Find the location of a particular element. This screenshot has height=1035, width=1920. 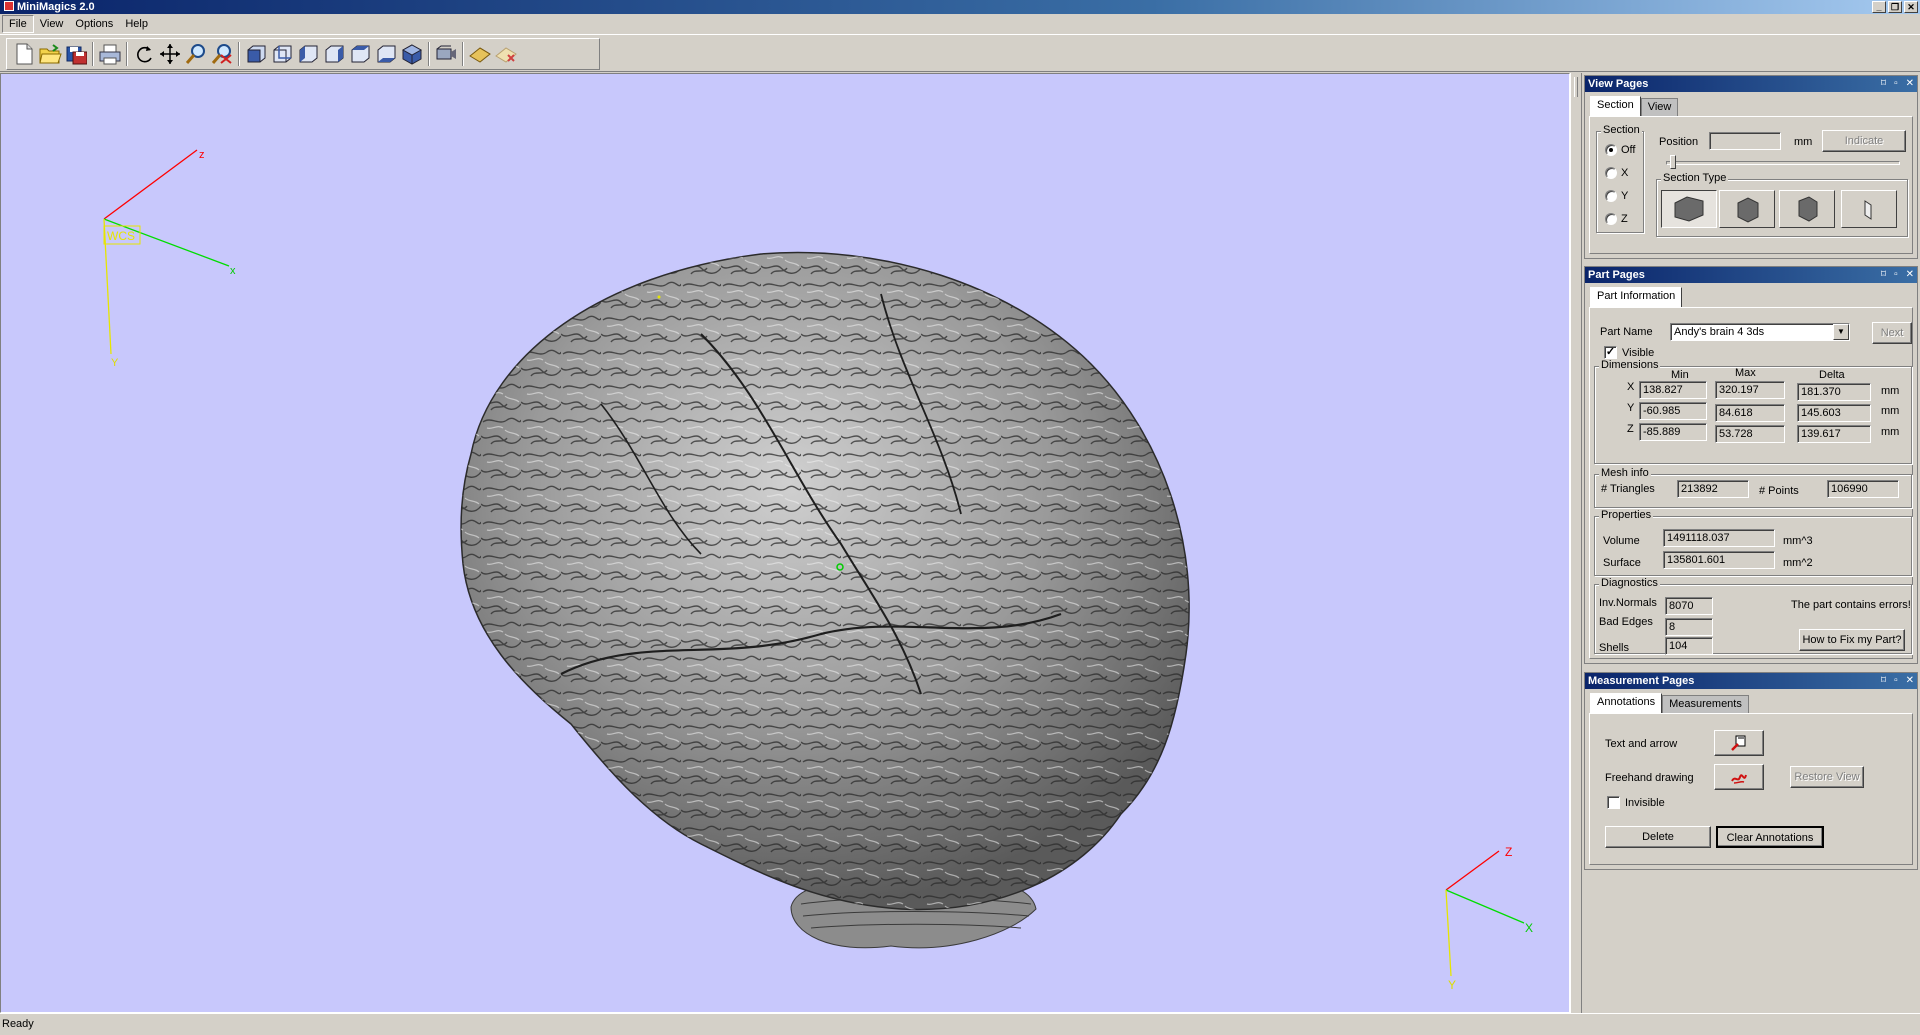

tab-section: Section is located at coordinates (1615, 106).